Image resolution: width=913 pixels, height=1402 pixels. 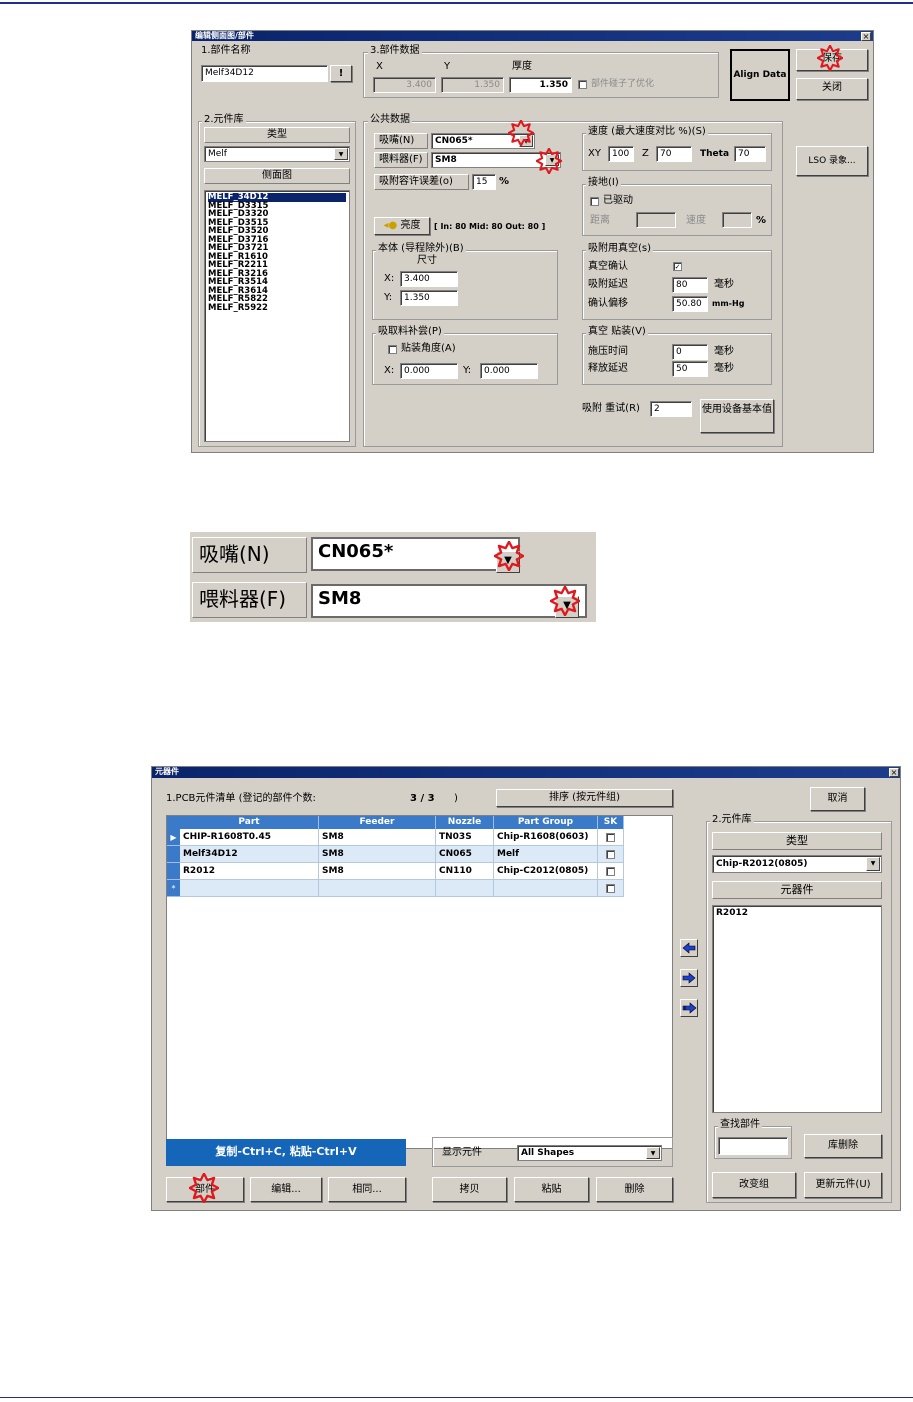 I want to click on move-all-right-button, so click(x=689, y=1008).